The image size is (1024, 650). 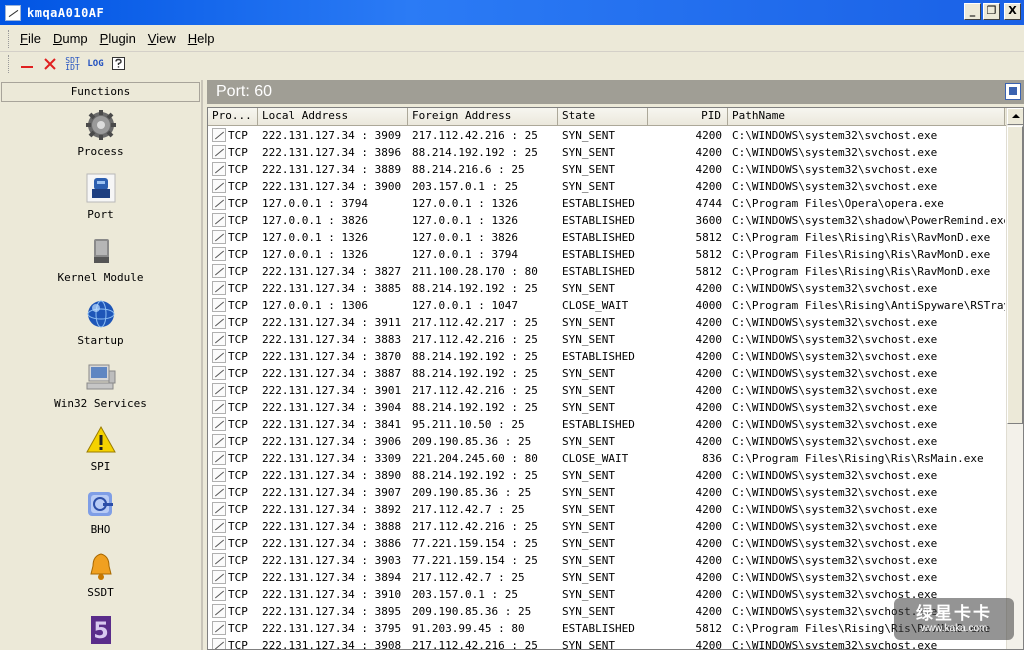 What do you see at coordinates (475, 644) in the screenshot?
I see `cell-text: 217.112.42.216 : 25` at bounding box center [475, 644].